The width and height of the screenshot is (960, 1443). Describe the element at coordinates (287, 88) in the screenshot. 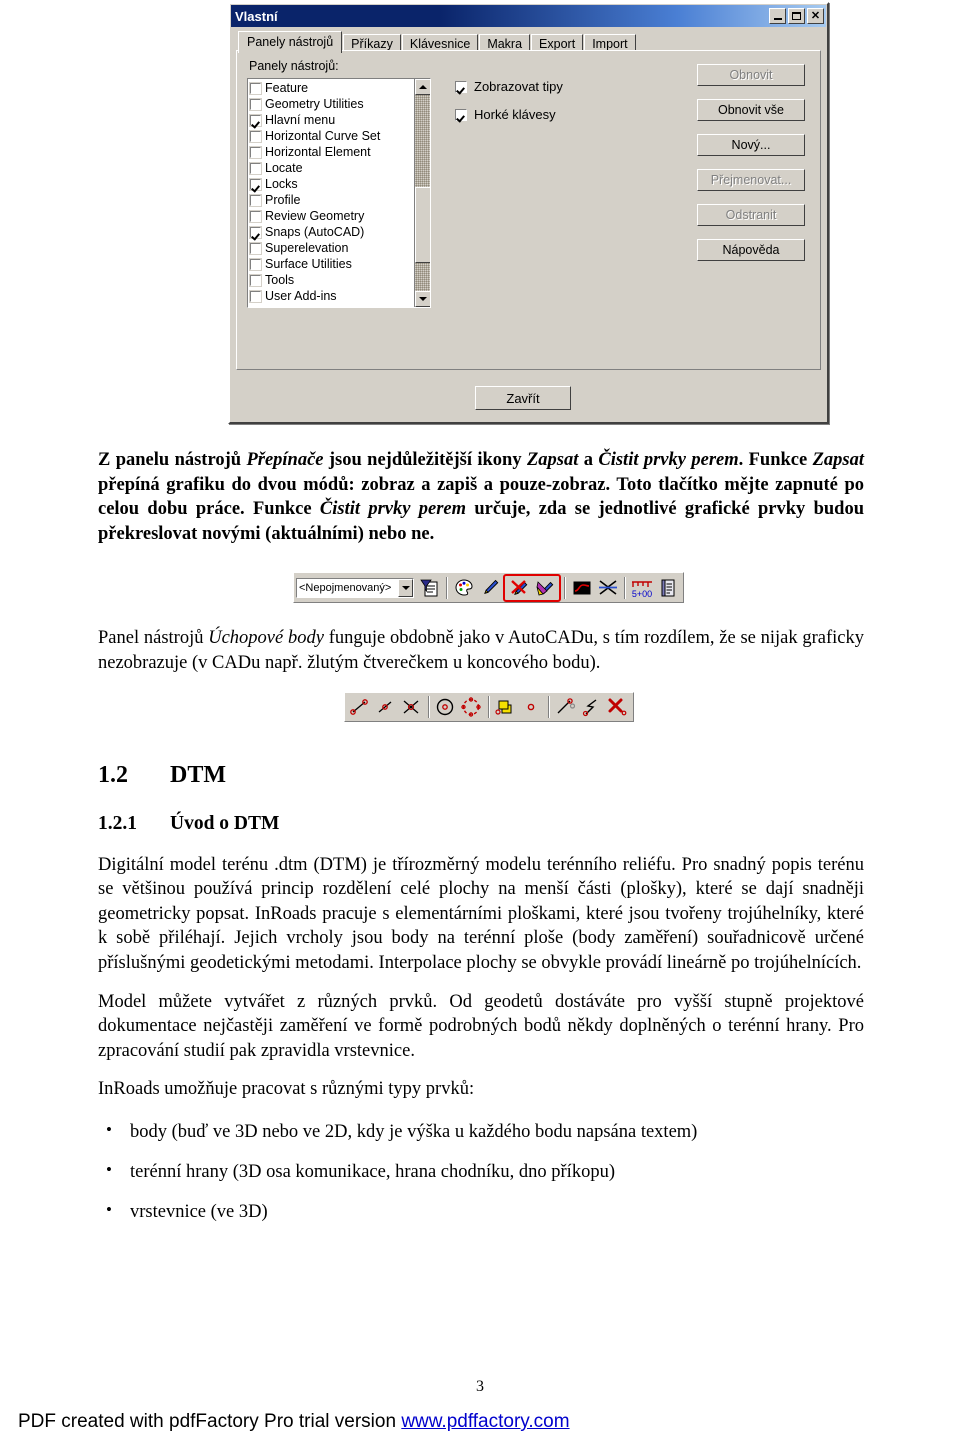

I see `list-item-label: Feature` at that location.